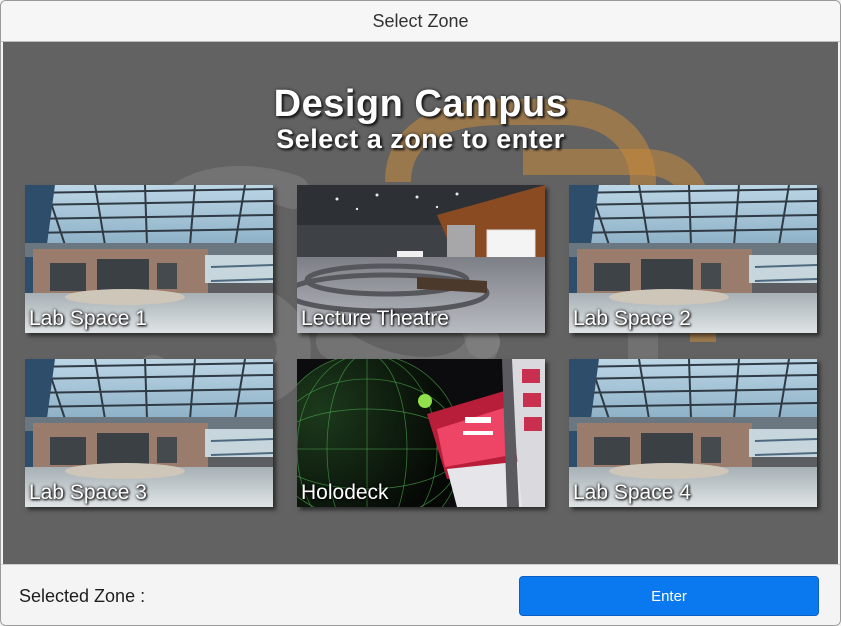 This screenshot has width=841, height=626. Describe the element at coordinates (88, 492) in the screenshot. I see `zone-label: Lab Space 3` at that location.